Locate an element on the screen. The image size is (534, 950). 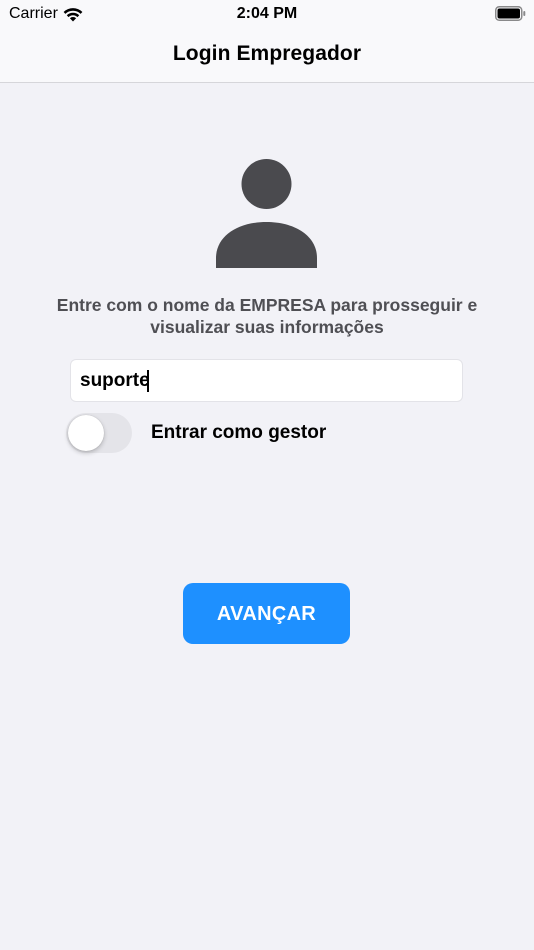
manager-toggle-label: Entrar como gestor is located at coordinates (239, 432).